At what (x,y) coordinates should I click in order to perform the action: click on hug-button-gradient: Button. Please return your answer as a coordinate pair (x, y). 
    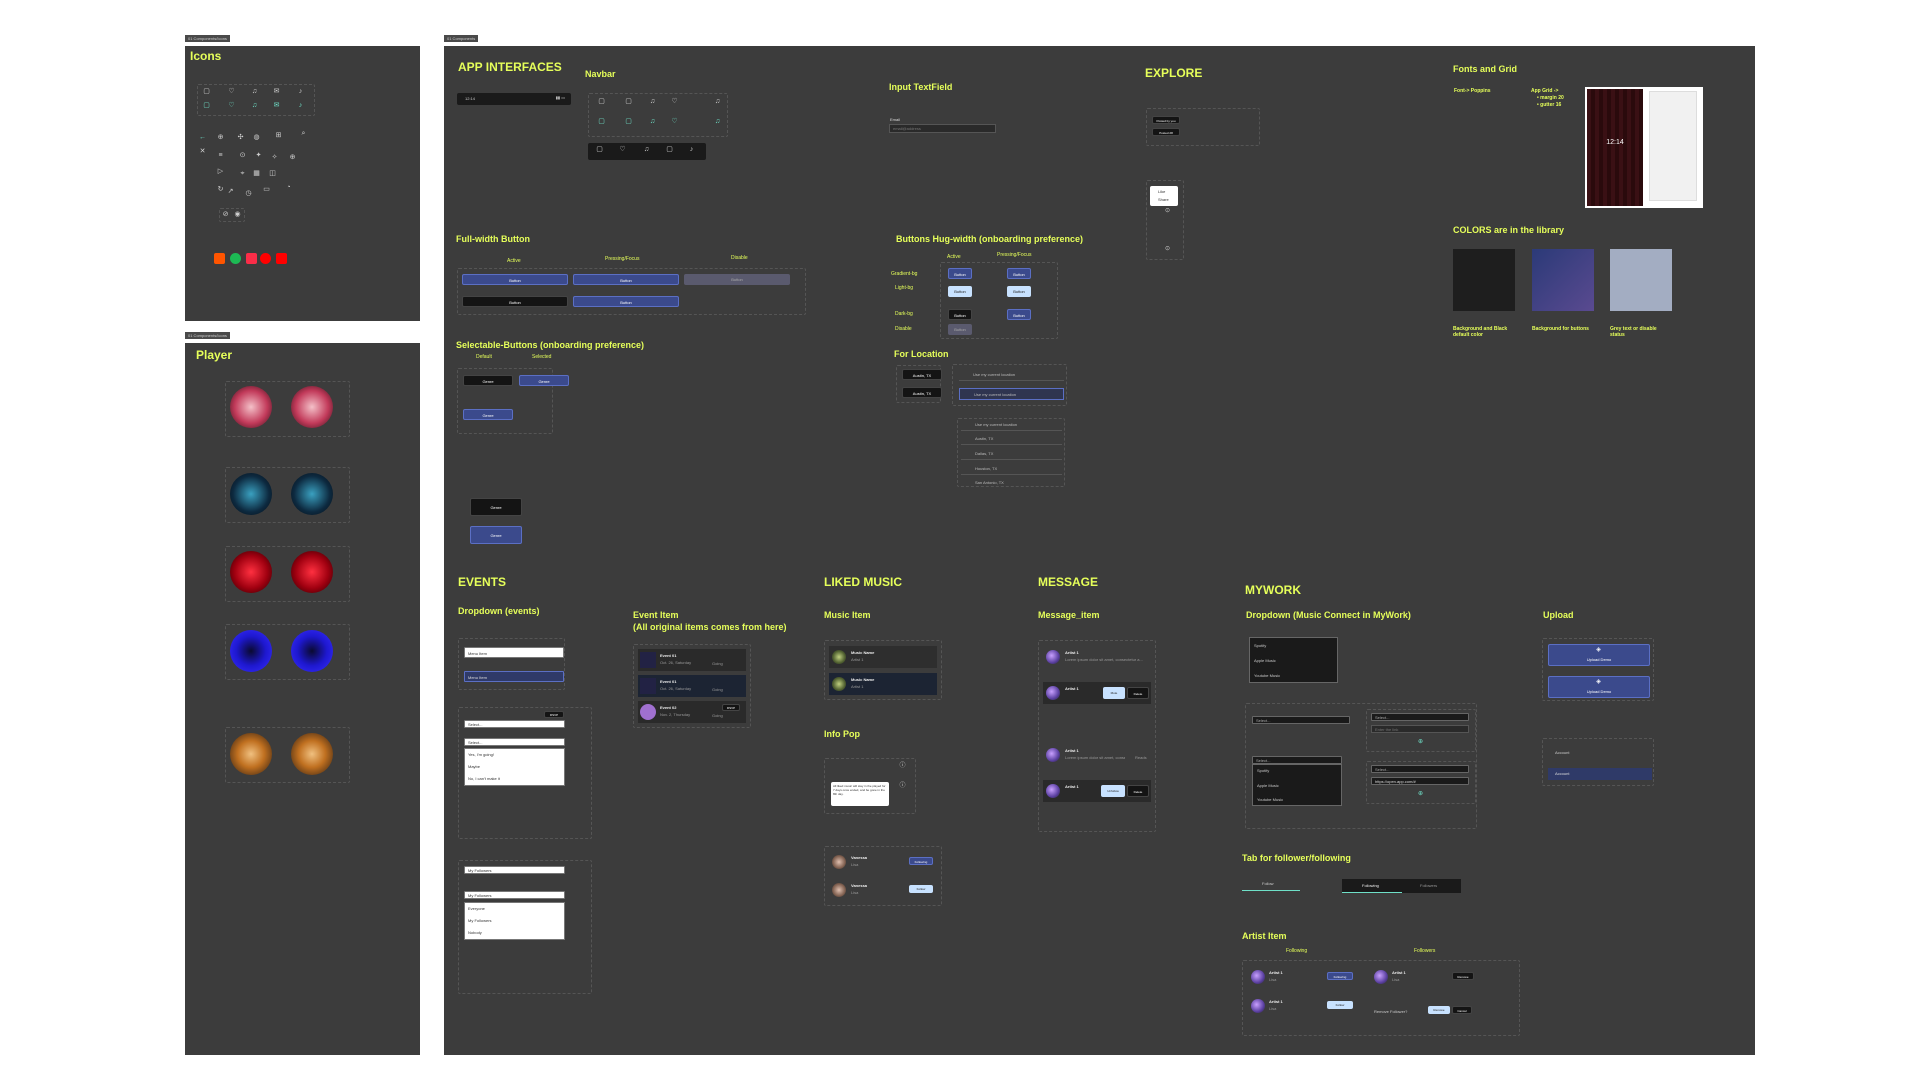
    Looking at the image, I should click on (960, 273).